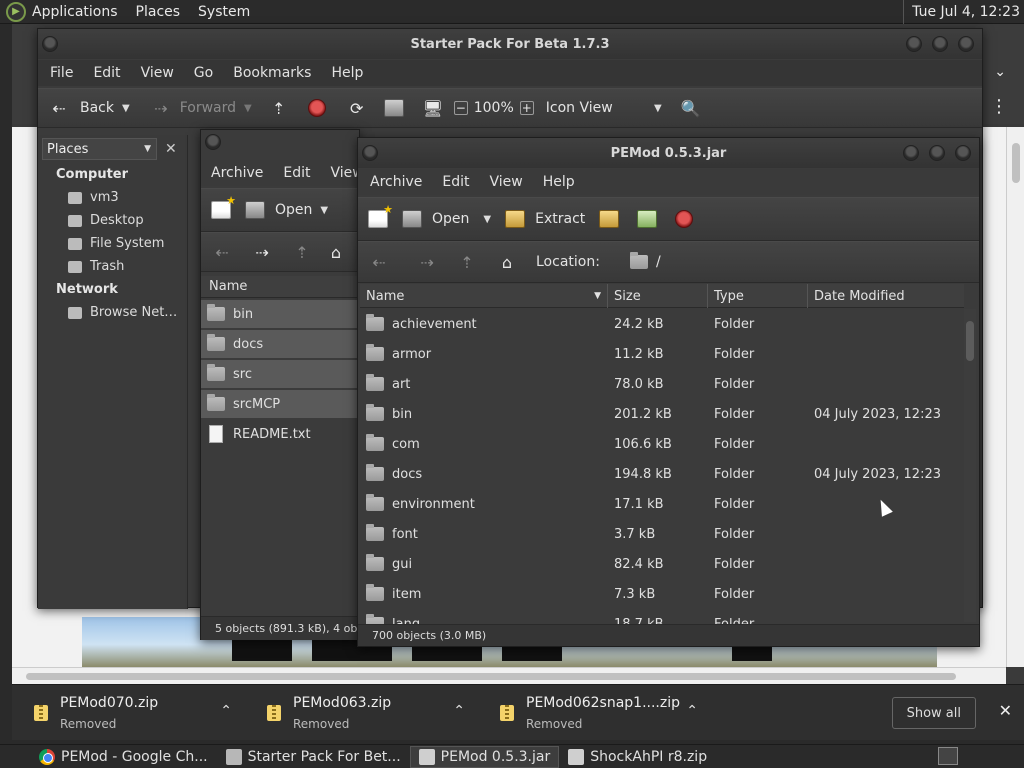 Image resolution: width=1024 pixels, height=768 pixels. Describe the element at coordinates (99, 149) in the screenshot. I see `places-combo: Places` at that location.